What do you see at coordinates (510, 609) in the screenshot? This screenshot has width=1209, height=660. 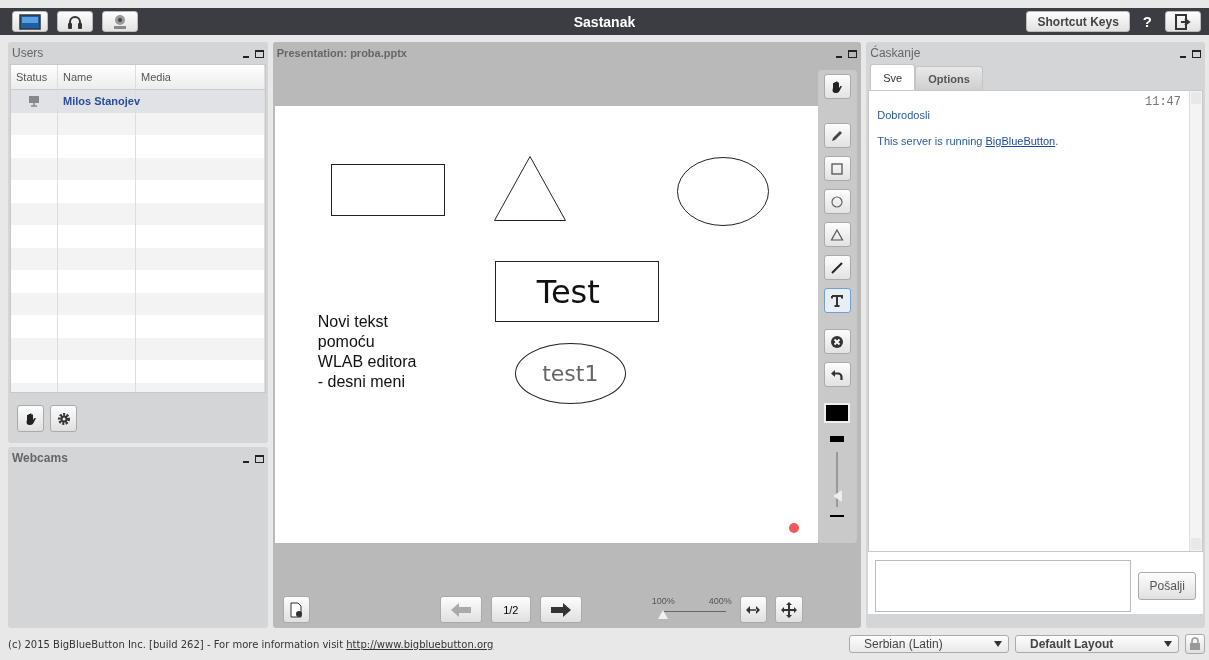 I see `page-indicator: 1/2` at bounding box center [510, 609].